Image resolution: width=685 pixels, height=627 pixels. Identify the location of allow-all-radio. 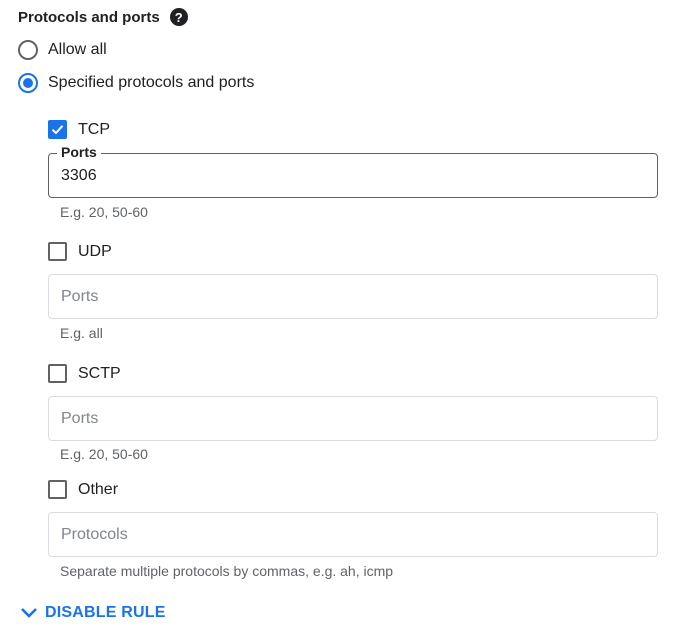
(28, 50).